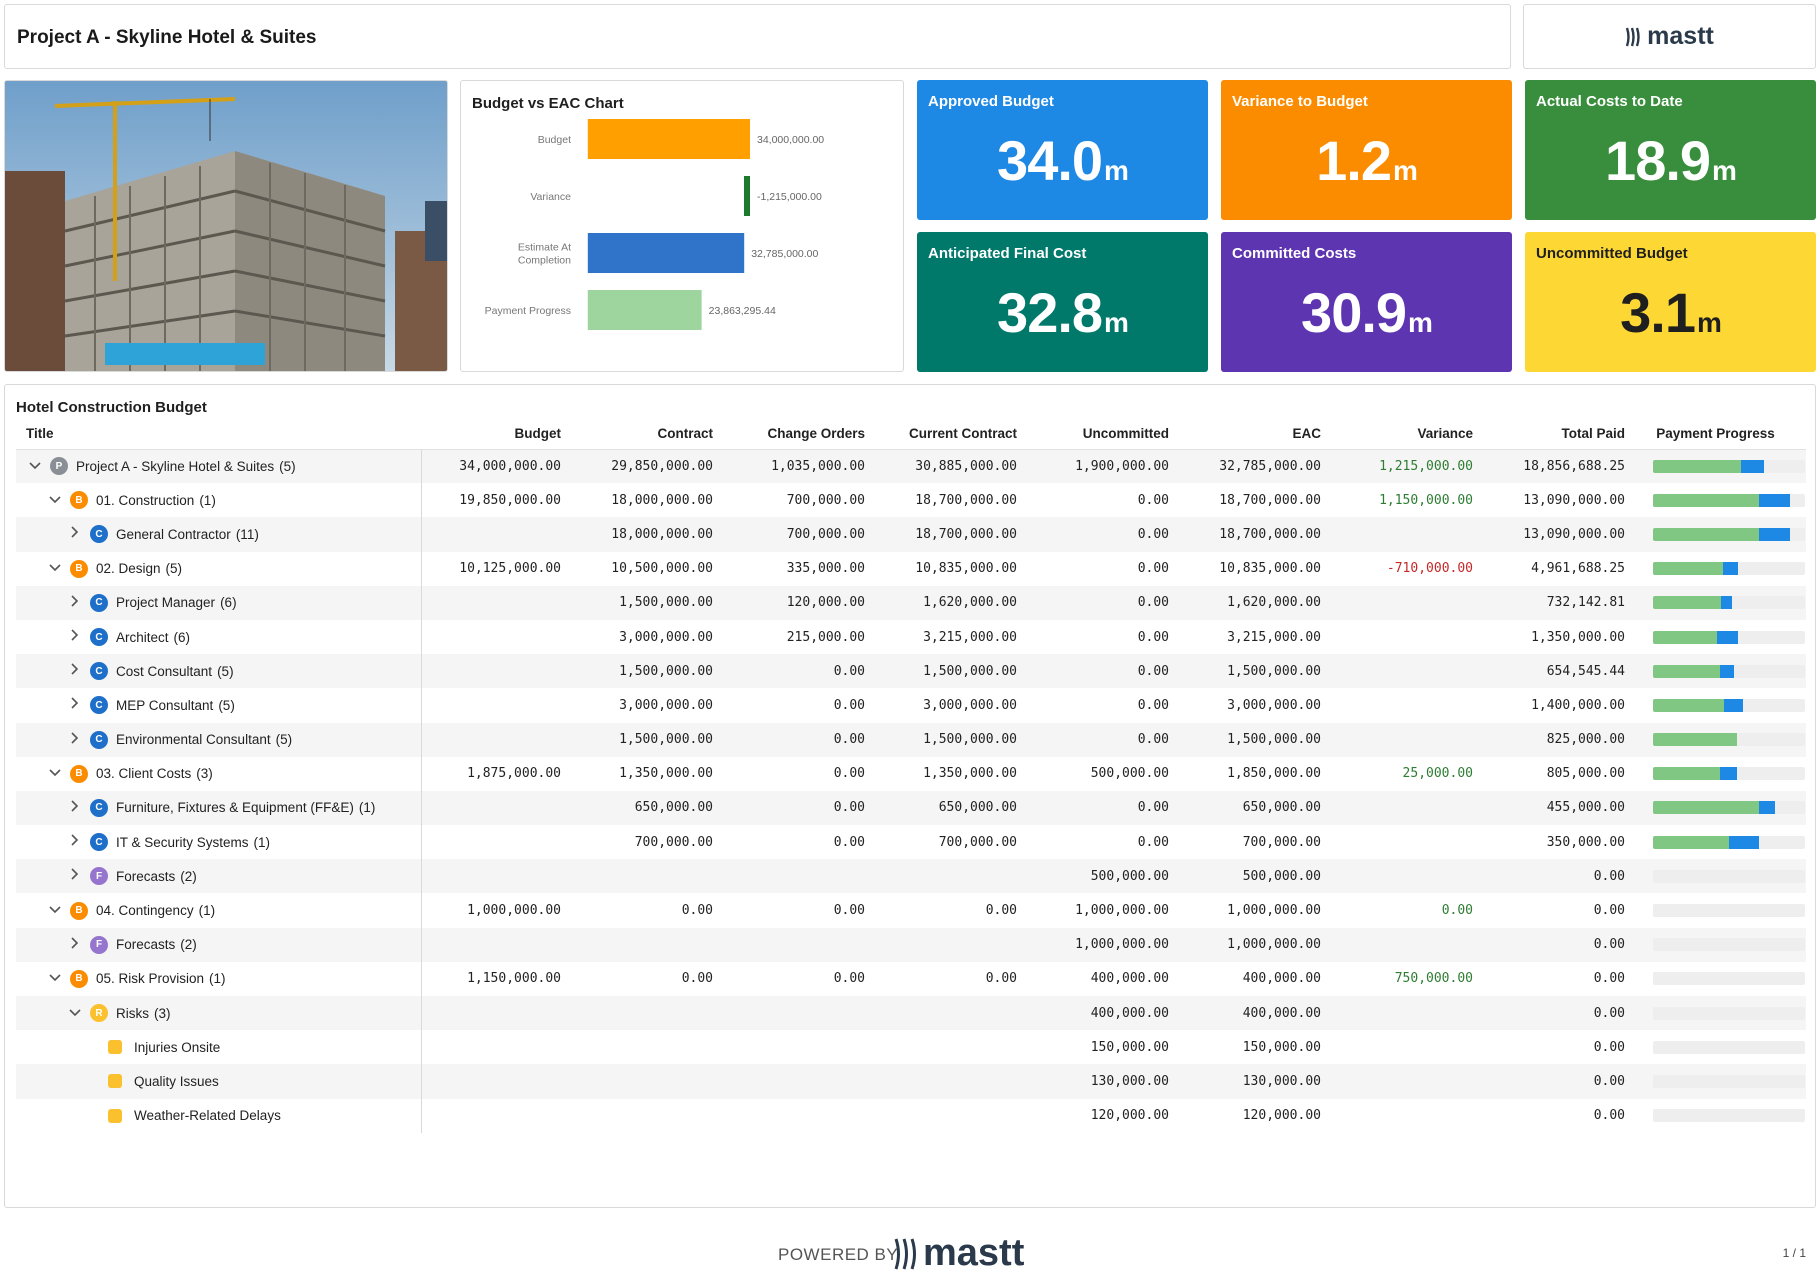  What do you see at coordinates (911, 1081) in the screenshot?
I see `table-row: Quality Issues 130,000.00 130,000.00 0.00` at bounding box center [911, 1081].